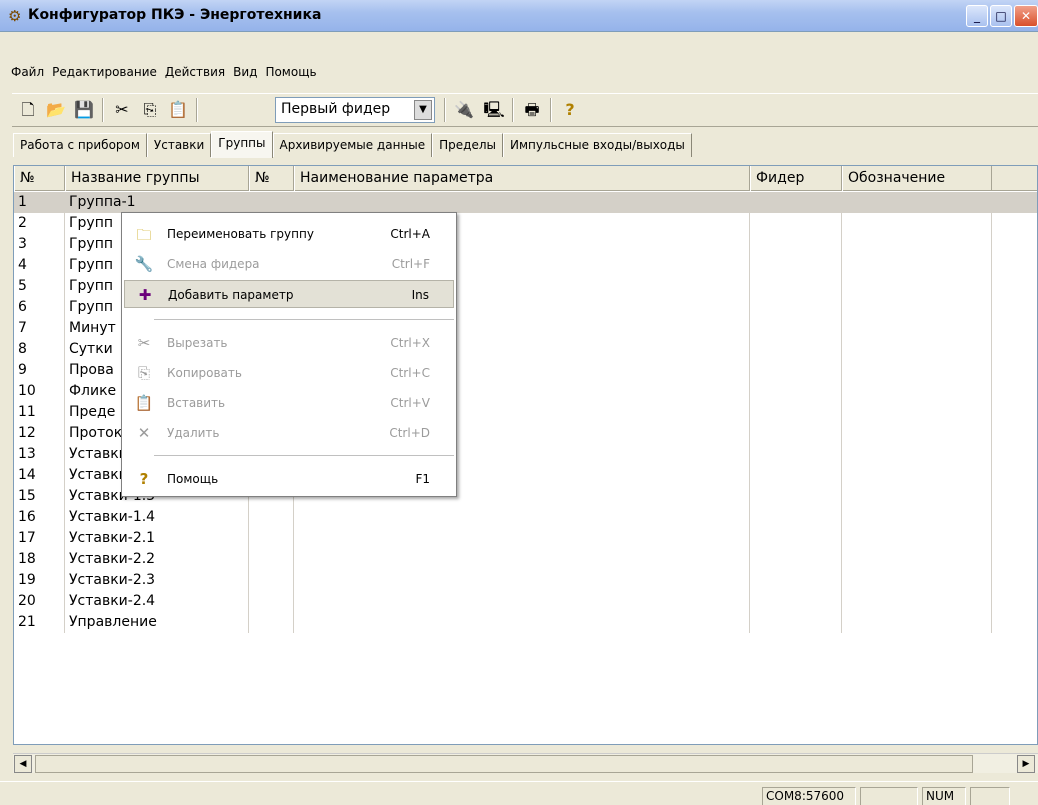 The width and height of the screenshot is (1038, 805). I want to click on toolbar: 🗋 📂 💾 ✂ ⎘ 📋 Первый фидер ▼ 🔌 🖳 🖶 ?, so click(525, 110).